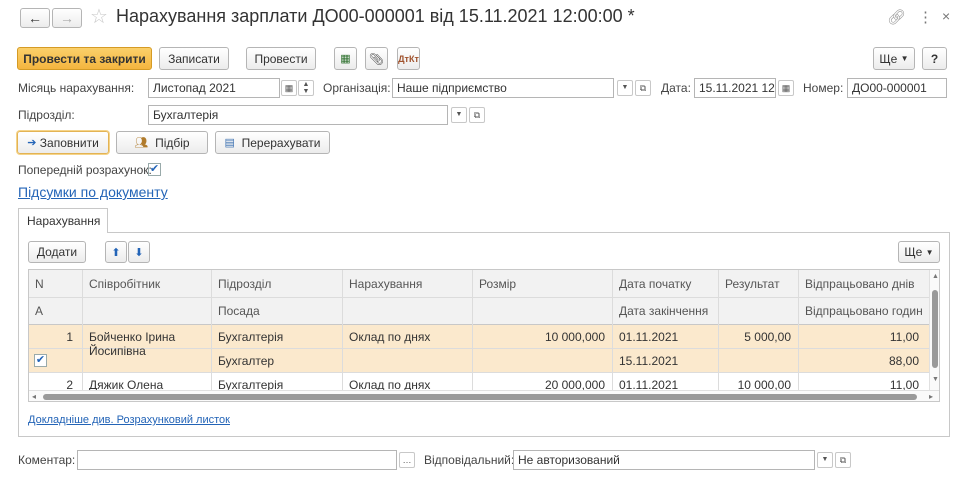 The height and width of the screenshot is (480, 965). What do you see at coordinates (786, 88) in the screenshot?
I see `date-calendar-icon: ▦` at bounding box center [786, 88].